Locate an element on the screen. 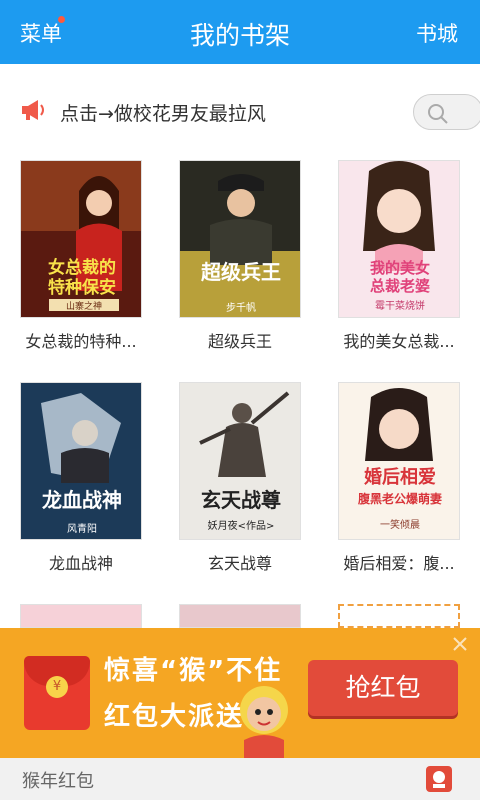 The width and height of the screenshot is (480, 800). coin-icon: ¥ is located at coordinates (57, 687).